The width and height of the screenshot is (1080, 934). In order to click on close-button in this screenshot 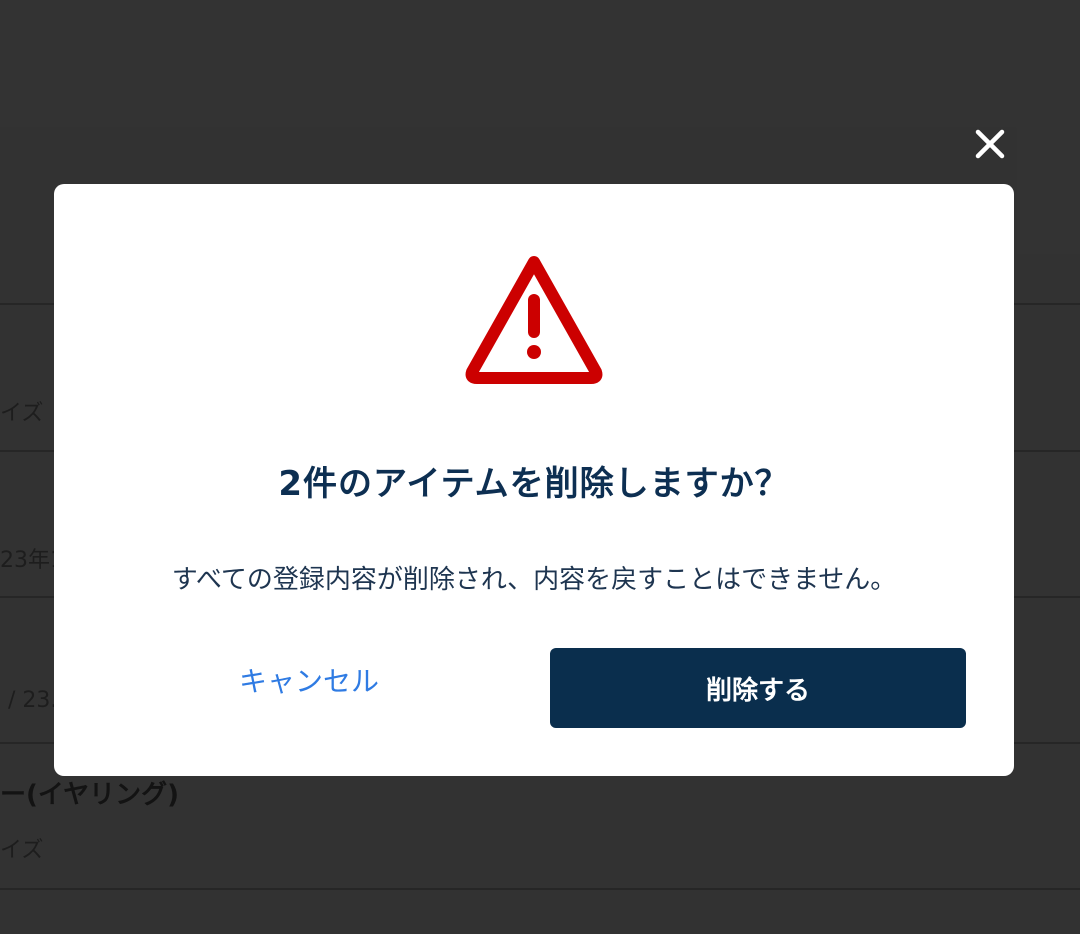, I will do `click(990, 144)`.